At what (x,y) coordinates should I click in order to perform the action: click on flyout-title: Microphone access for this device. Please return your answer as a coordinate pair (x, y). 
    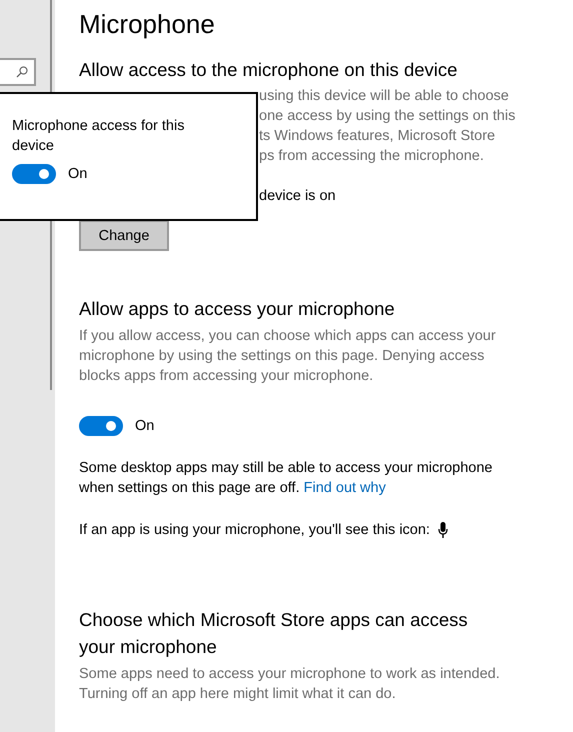
    Looking at the image, I should click on (99, 136).